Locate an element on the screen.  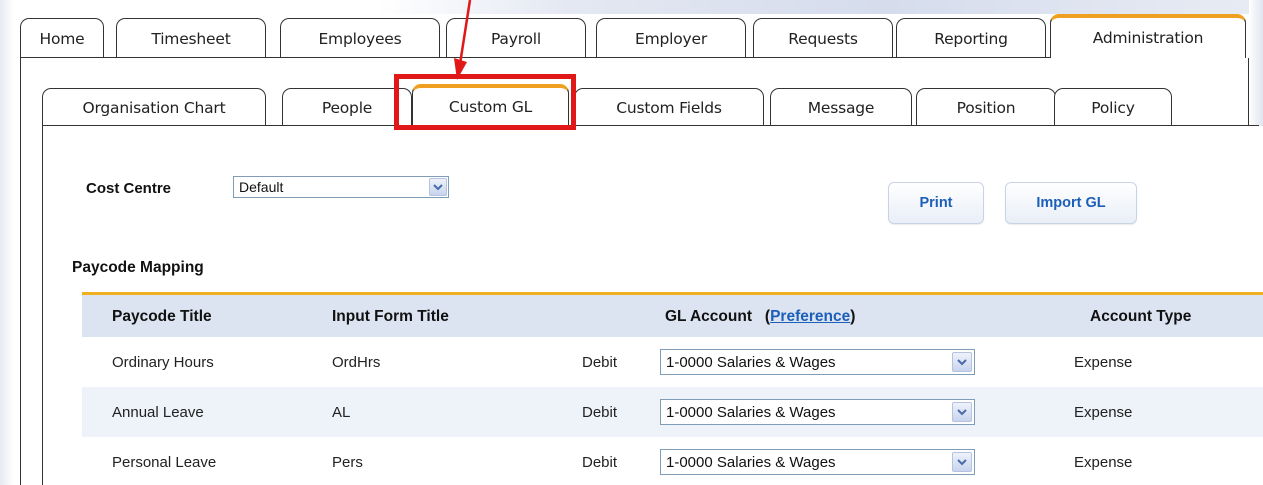
subtab-people: People is located at coordinates (347, 107).